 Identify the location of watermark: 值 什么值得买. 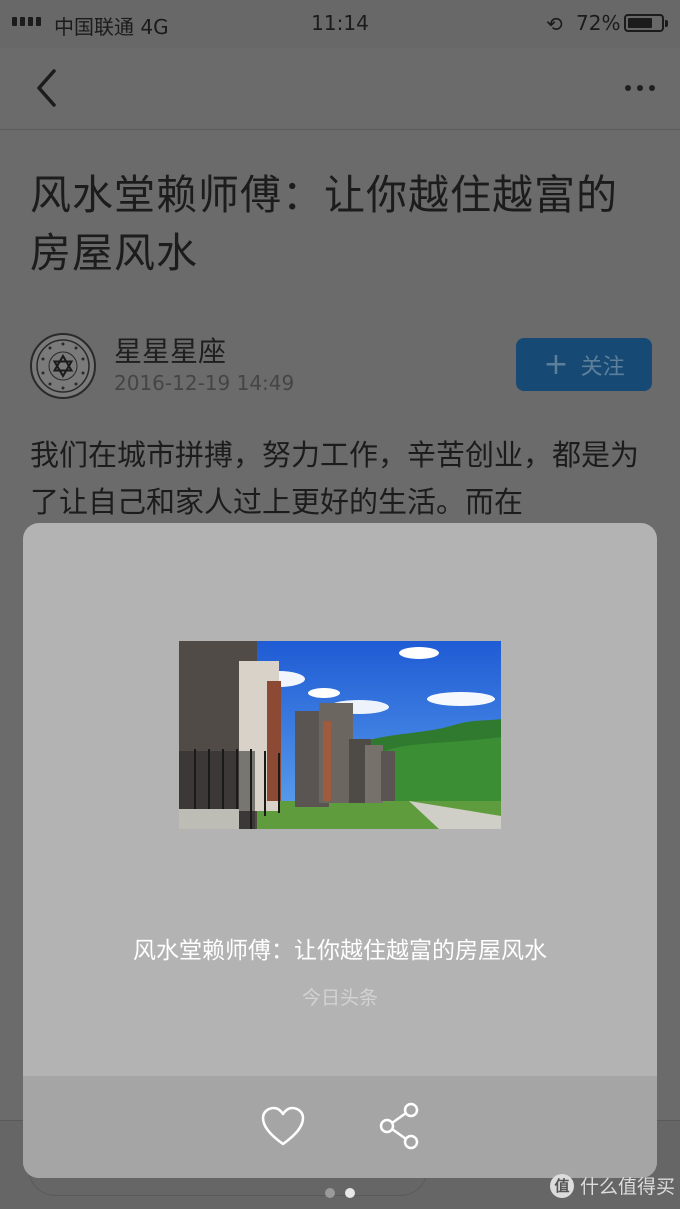
(612, 1185).